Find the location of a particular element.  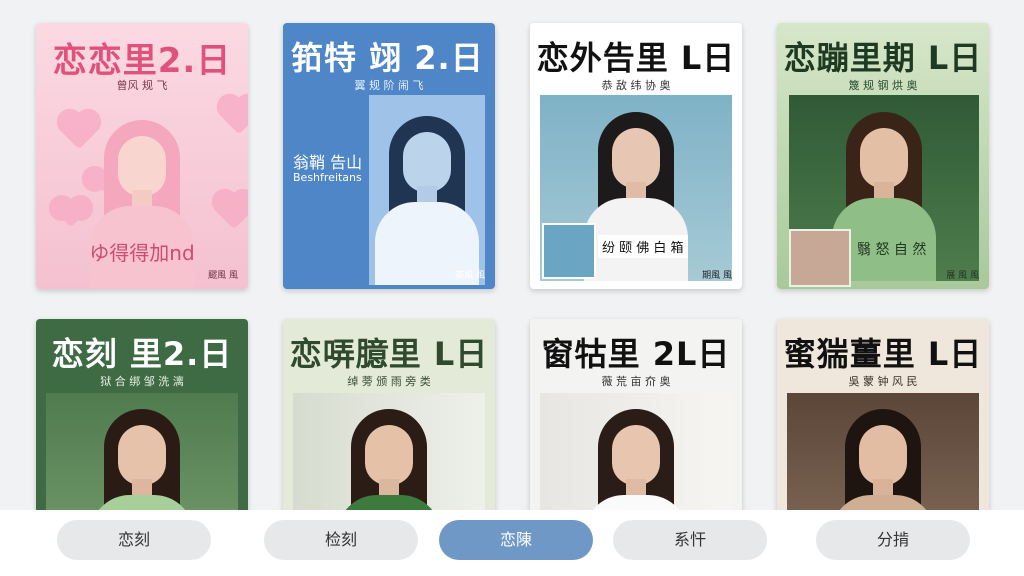

cover-subtitle: 薇 荒 亩 夼 奥 is located at coordinates (636, 381).